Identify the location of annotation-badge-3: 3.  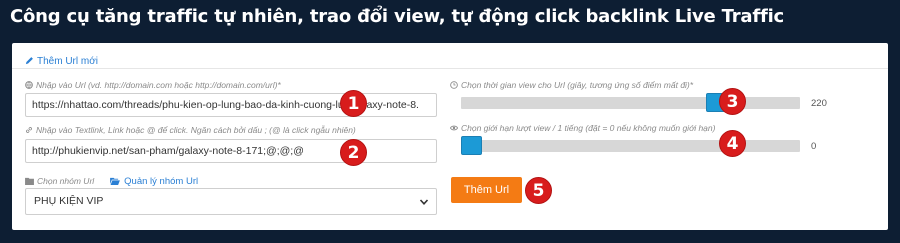
(732, 101).